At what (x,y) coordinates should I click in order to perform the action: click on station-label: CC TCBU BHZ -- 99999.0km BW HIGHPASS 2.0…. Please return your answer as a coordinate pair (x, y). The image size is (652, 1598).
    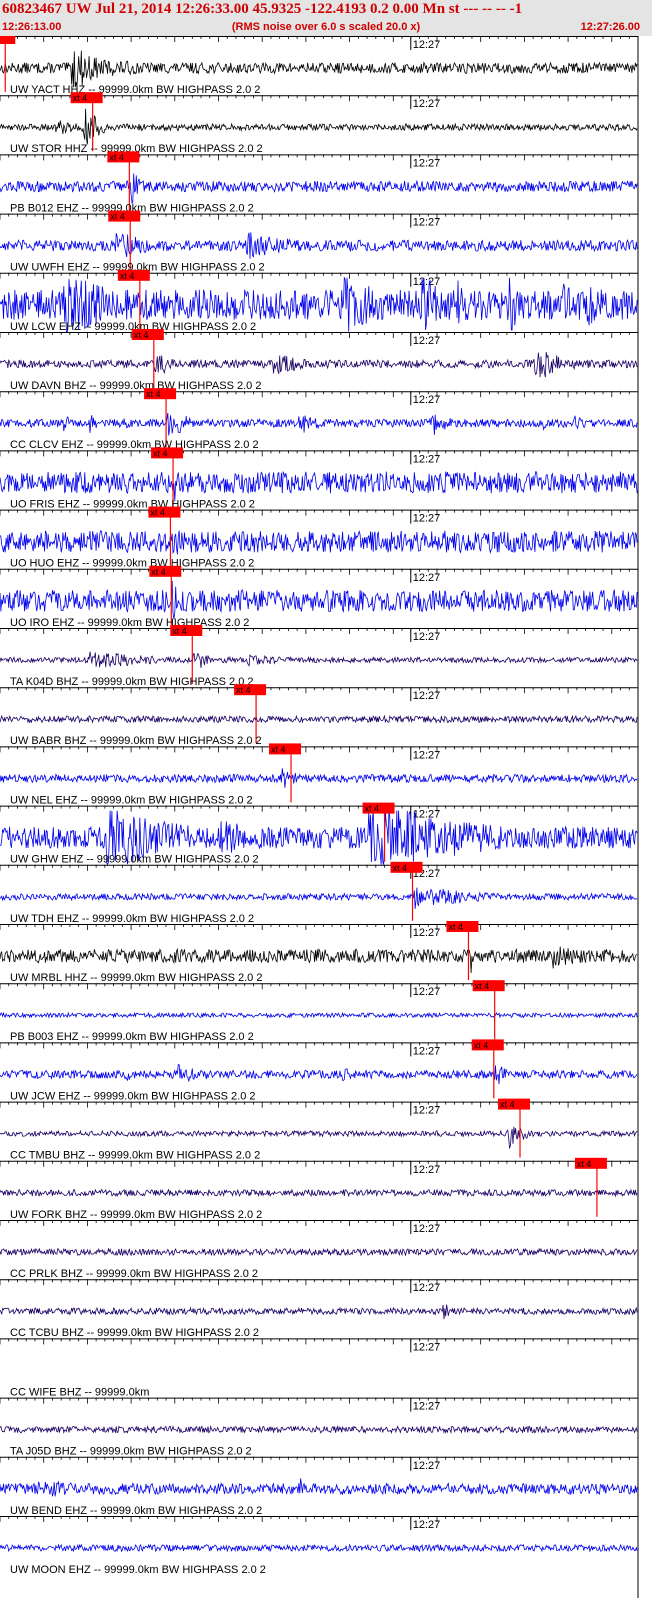
    Looking at the image, I should click on (134, 1333).